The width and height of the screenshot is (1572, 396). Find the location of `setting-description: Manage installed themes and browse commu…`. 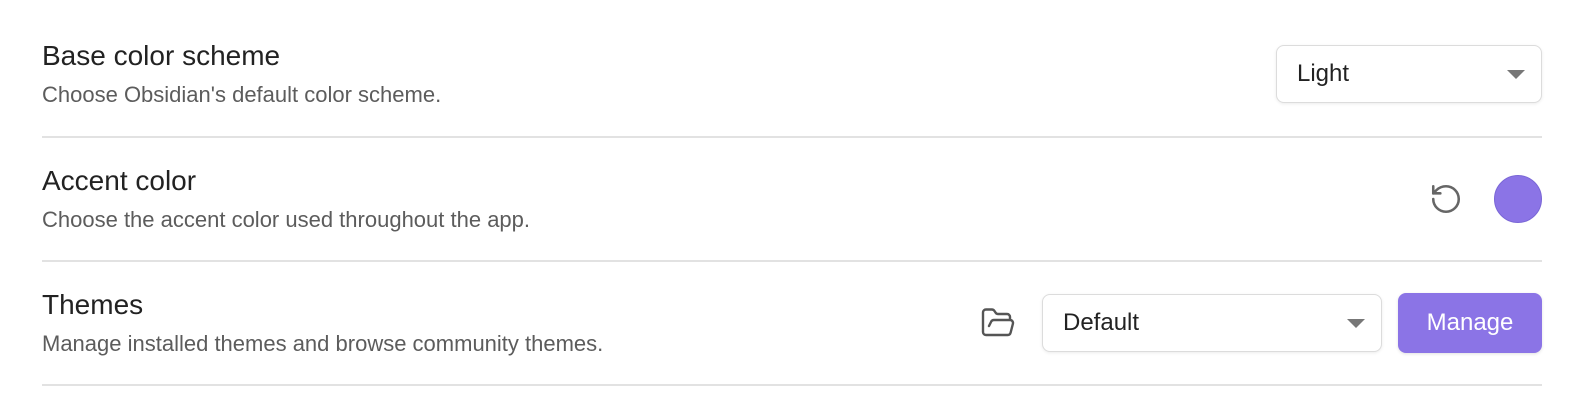

setting-description: Manage installed themes and browse commu… is located at coordinates (323, 343).